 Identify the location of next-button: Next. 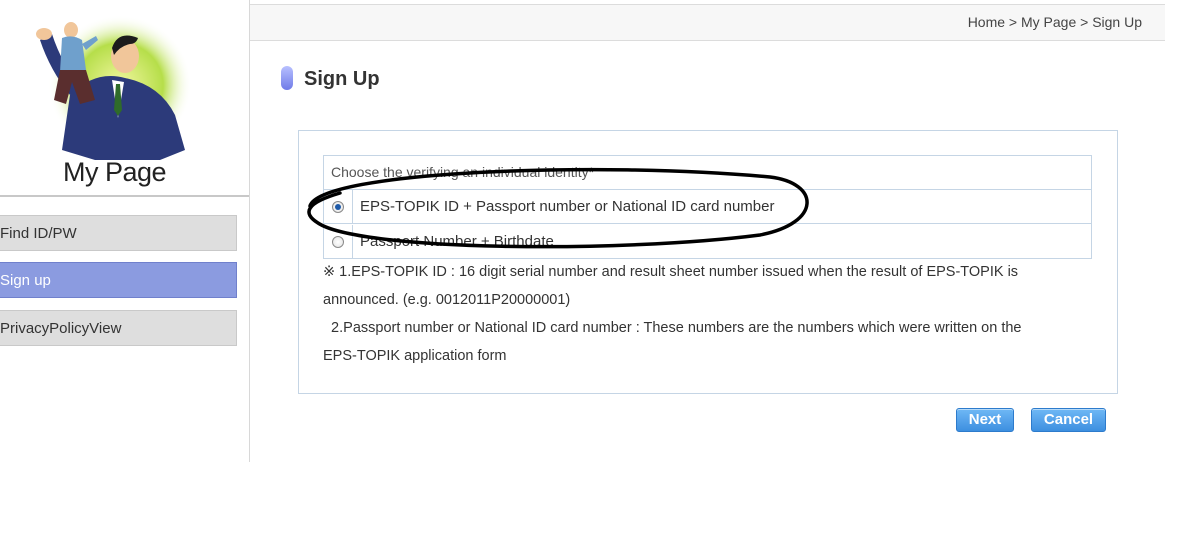
(985, 420).